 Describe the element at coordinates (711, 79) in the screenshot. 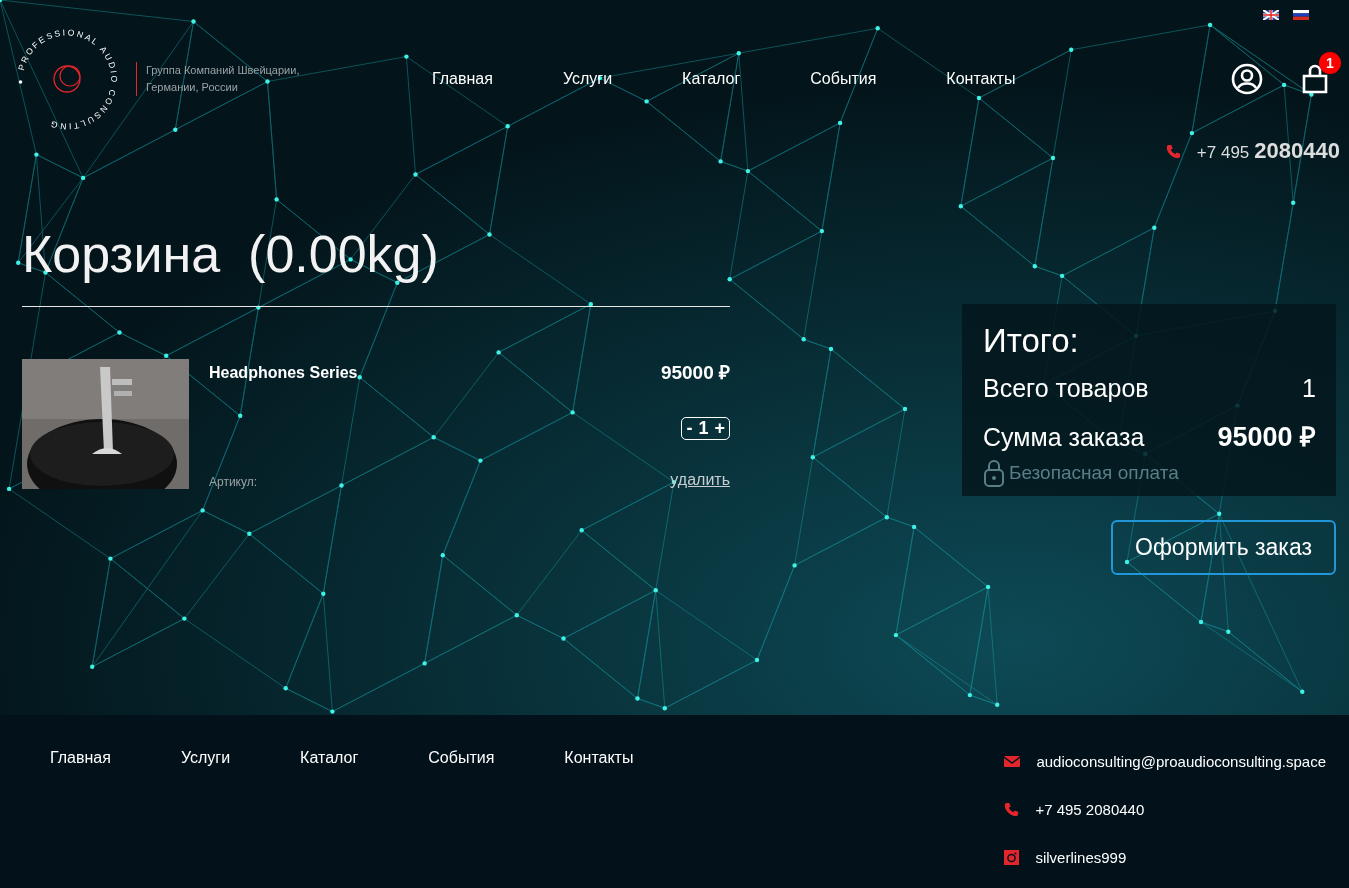

I see `nav-link: Каталог` at that location.